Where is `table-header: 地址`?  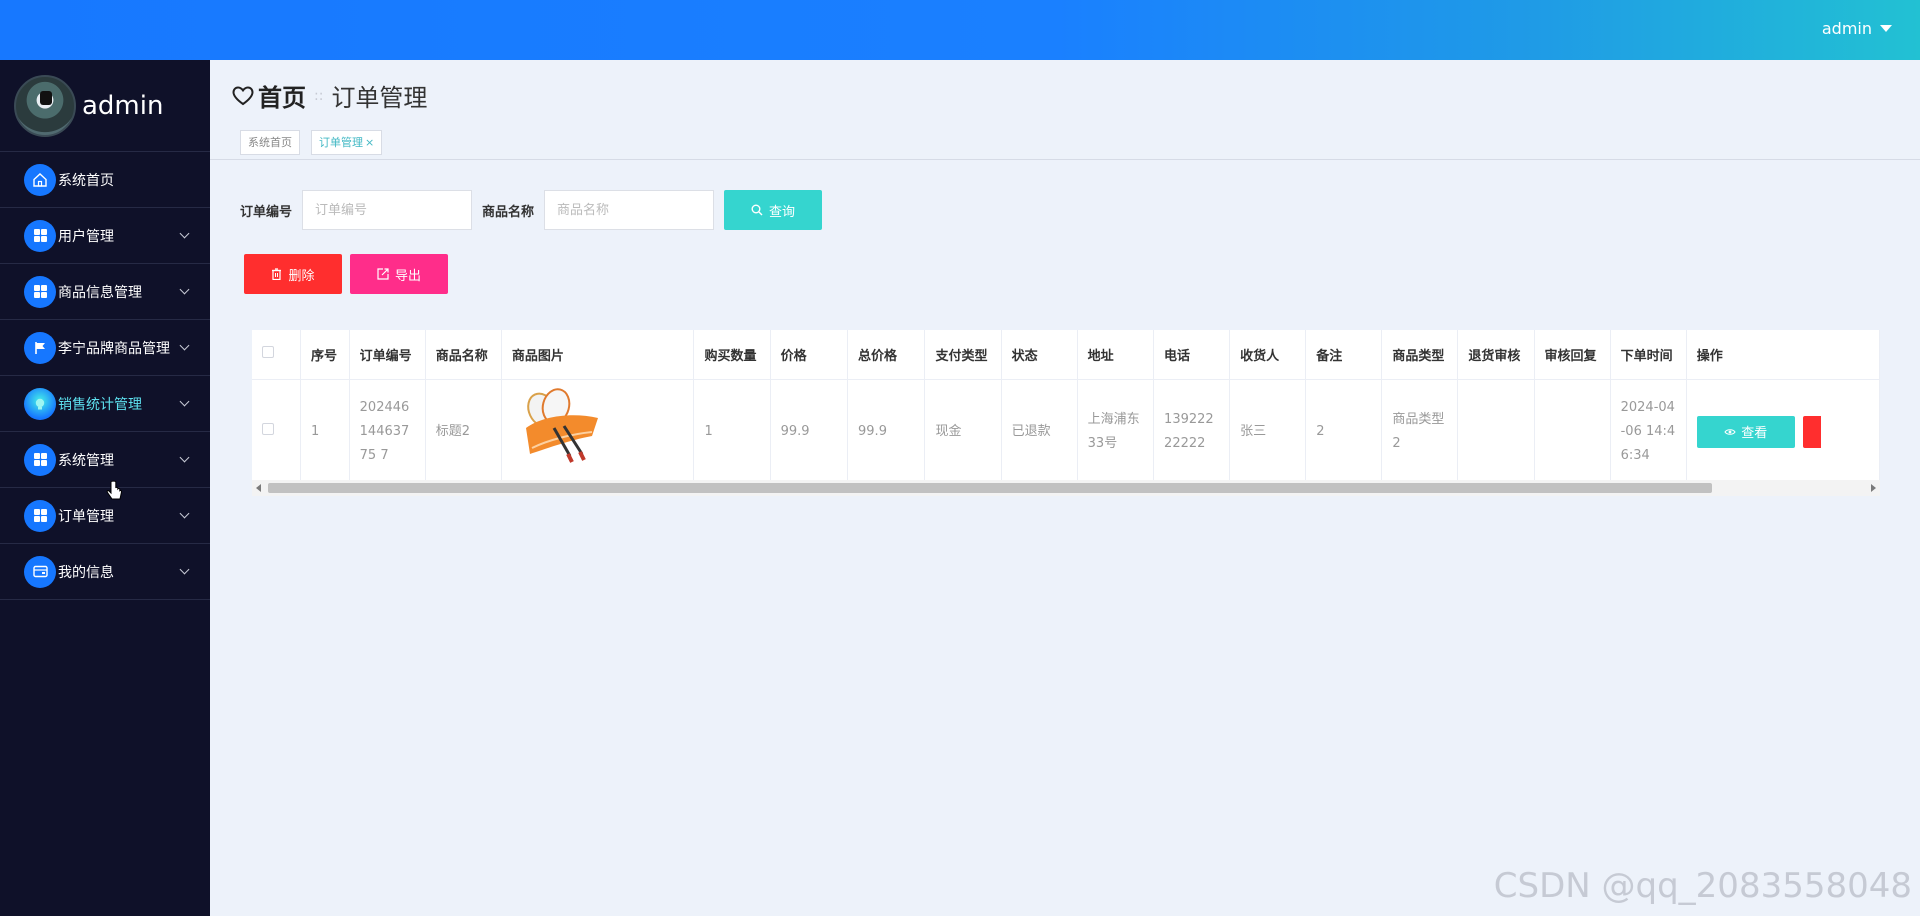
table-header: 地址 is located at coordinates (1116, 355).